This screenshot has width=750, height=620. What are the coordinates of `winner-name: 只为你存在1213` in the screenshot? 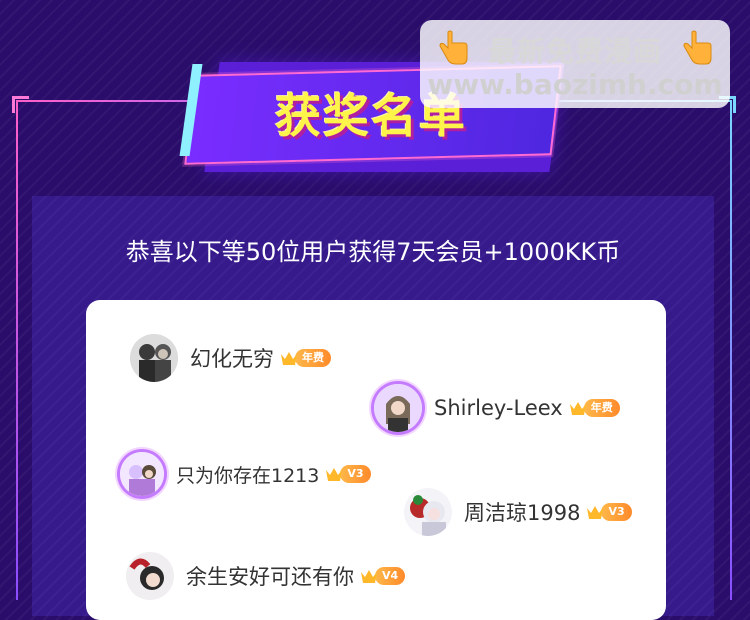 It's located at (248, 475).